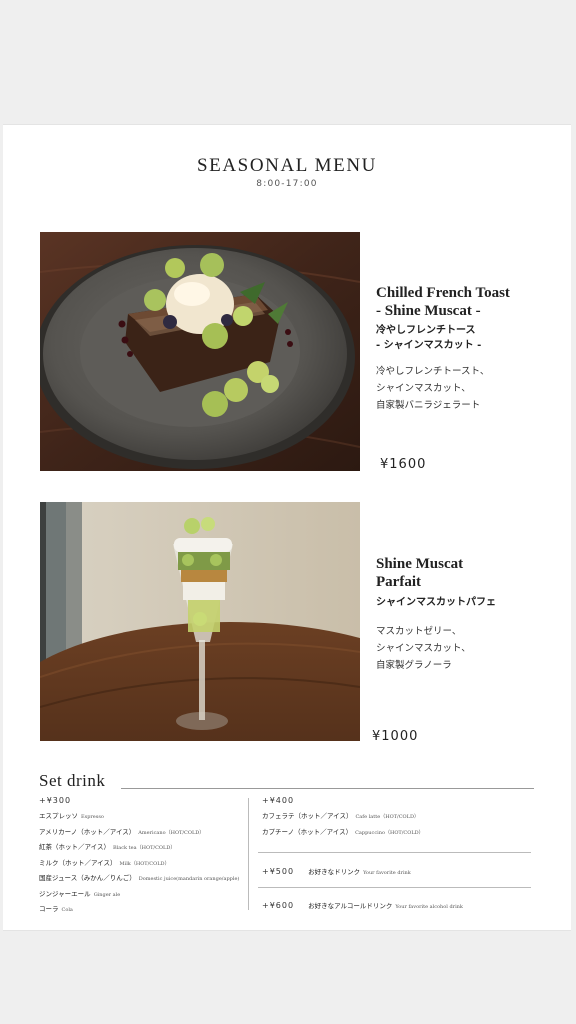 This screenshot has width=576, height=1024. I want to click on drink-row: アメリカーノ（ホット／アイス） Americano（HOT/COLD）, so click(122, 831).